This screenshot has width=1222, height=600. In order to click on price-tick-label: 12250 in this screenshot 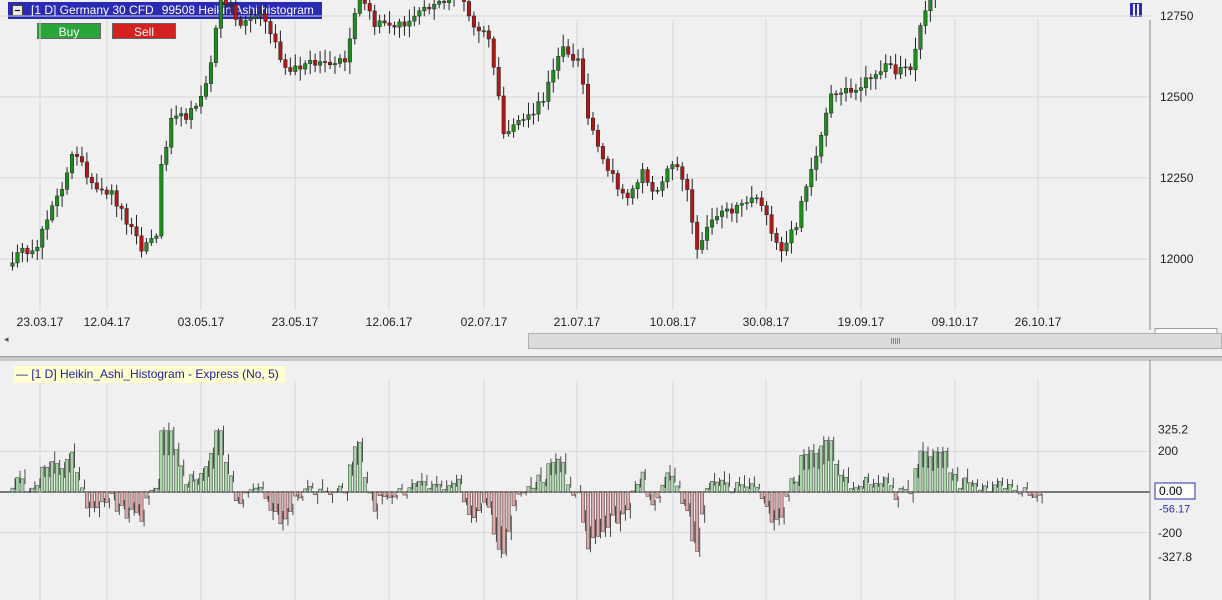, I will do `click(1177, 178)`.